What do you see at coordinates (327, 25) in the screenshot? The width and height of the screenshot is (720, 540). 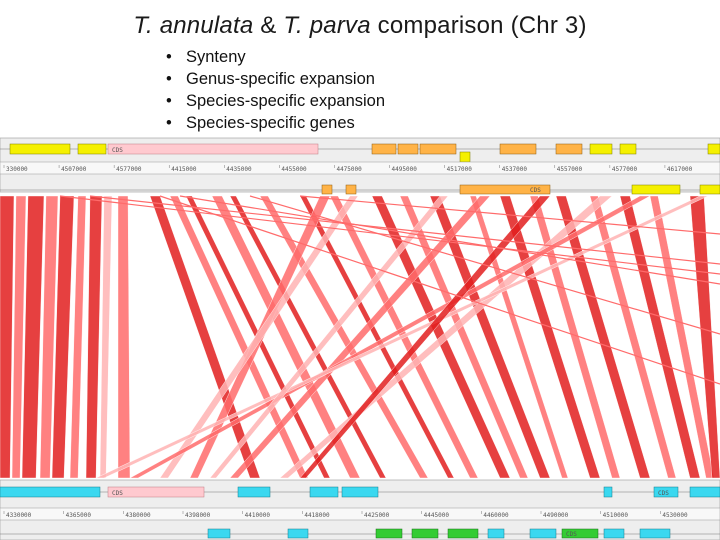 I see `title-species-b: T. parva` at bounding box center [327, 25].